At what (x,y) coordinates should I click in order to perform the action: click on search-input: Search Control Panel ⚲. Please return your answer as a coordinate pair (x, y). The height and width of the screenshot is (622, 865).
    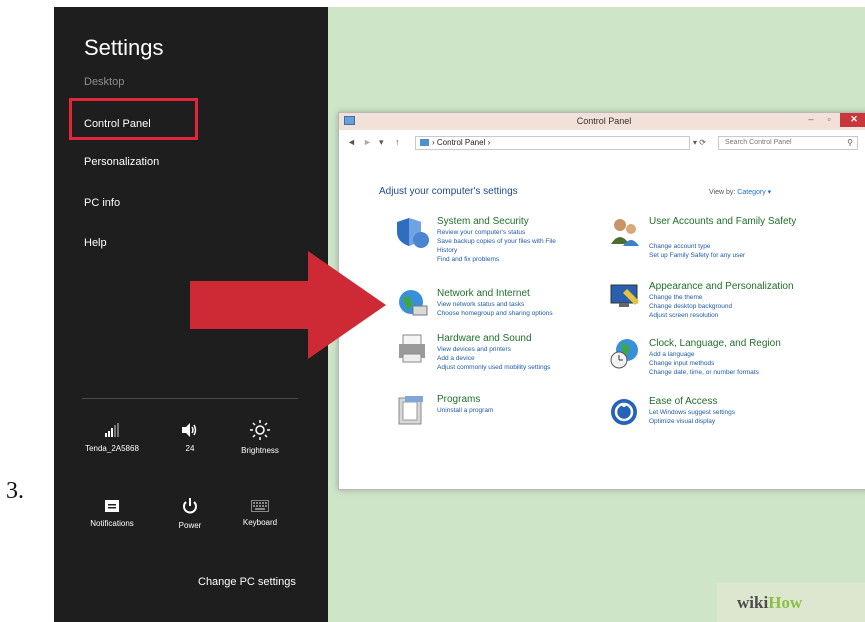
    Looking at the image, I should click on (788, 143).